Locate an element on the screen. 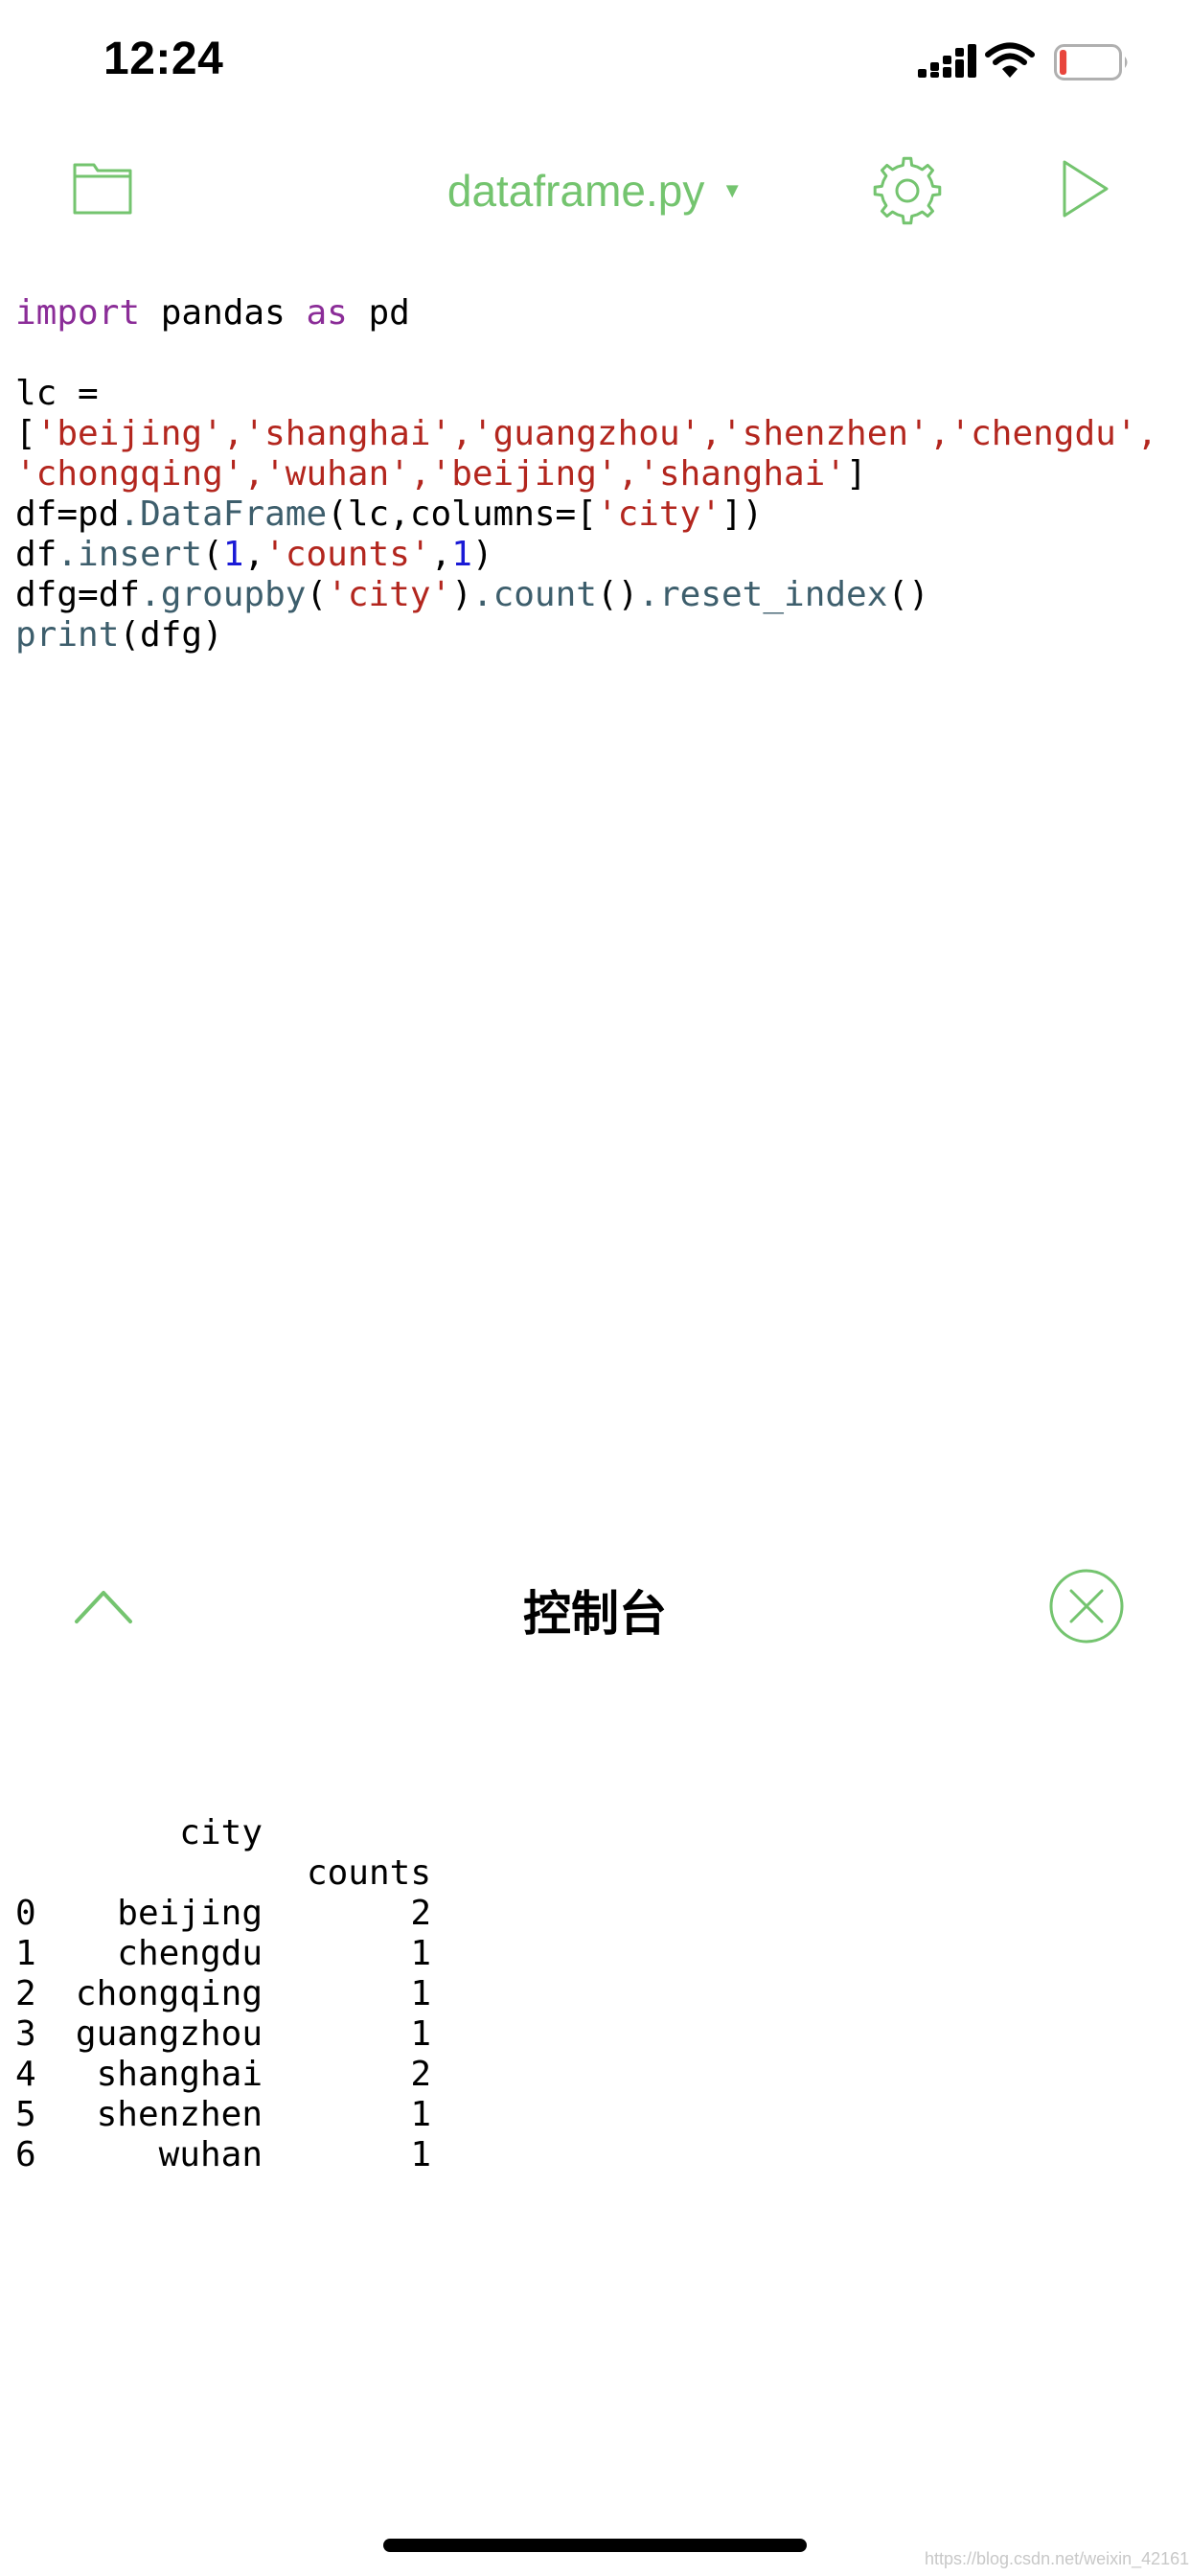 This screenshot has height=2576, width=1190. table-row: 1 chengdu 1 is located at coordinates (595, 1954).